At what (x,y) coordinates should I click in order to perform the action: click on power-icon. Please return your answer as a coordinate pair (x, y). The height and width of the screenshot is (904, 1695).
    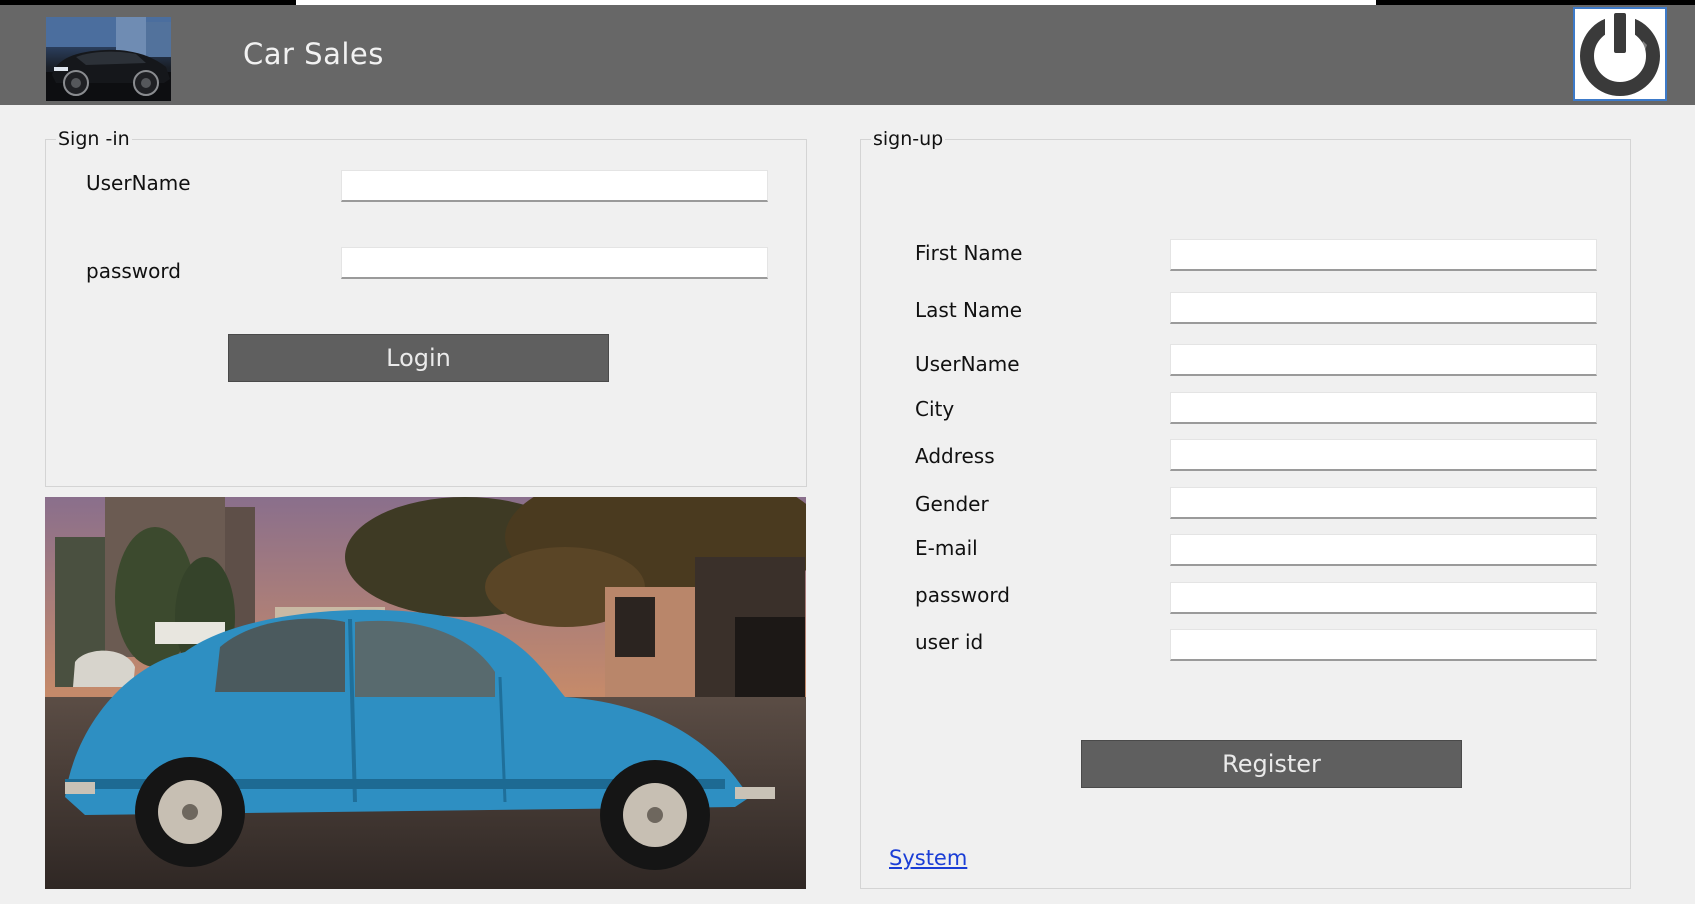
    Looking at the image, I should click on (1620, 54).